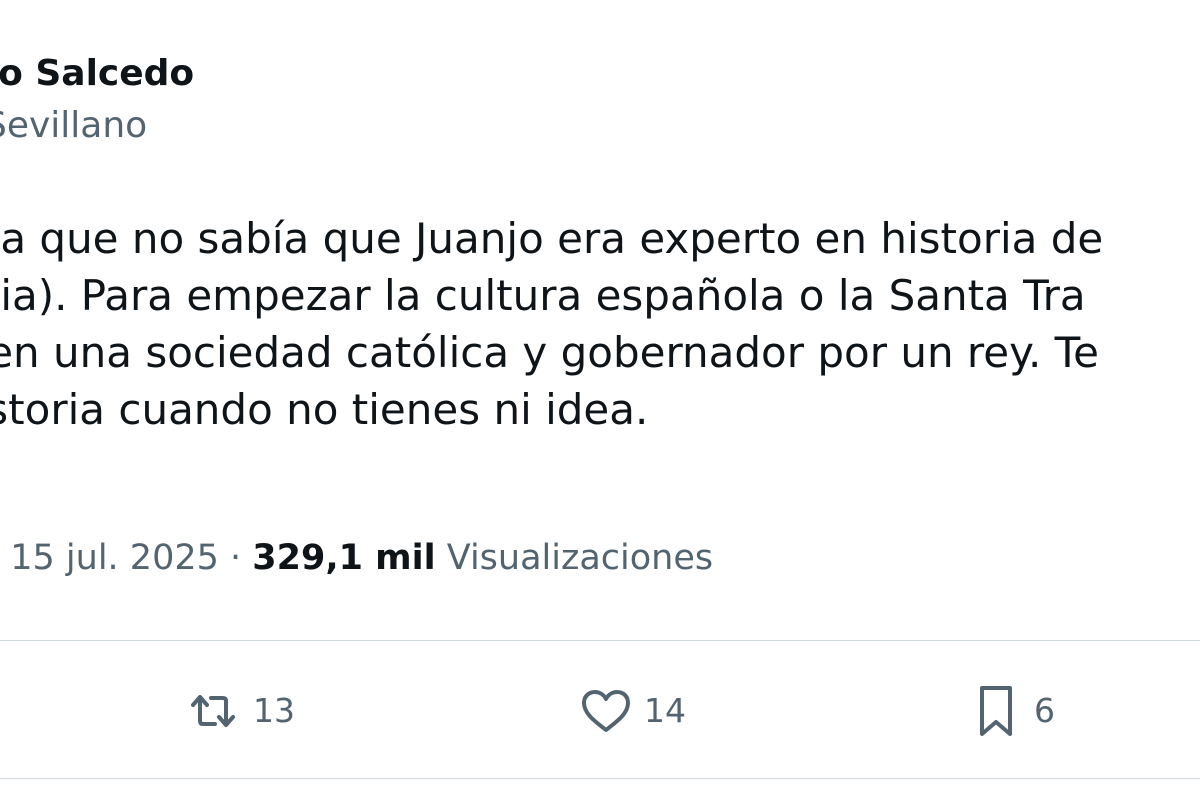 Image resolution: width=1200 pixels, height=800 pixels. I want to click on retweet-icon, so click(213, 711).